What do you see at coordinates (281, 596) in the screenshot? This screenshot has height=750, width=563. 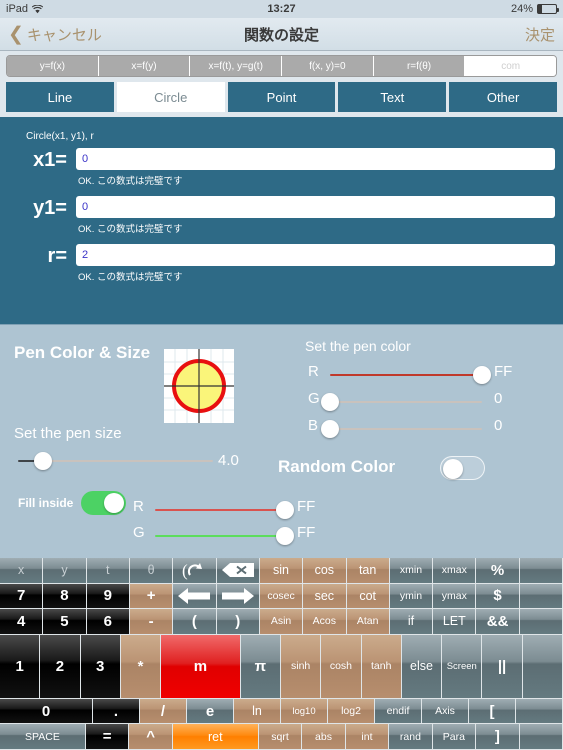 I see `key-cosec-1-6: cosec` at bounding box center [281, 596].